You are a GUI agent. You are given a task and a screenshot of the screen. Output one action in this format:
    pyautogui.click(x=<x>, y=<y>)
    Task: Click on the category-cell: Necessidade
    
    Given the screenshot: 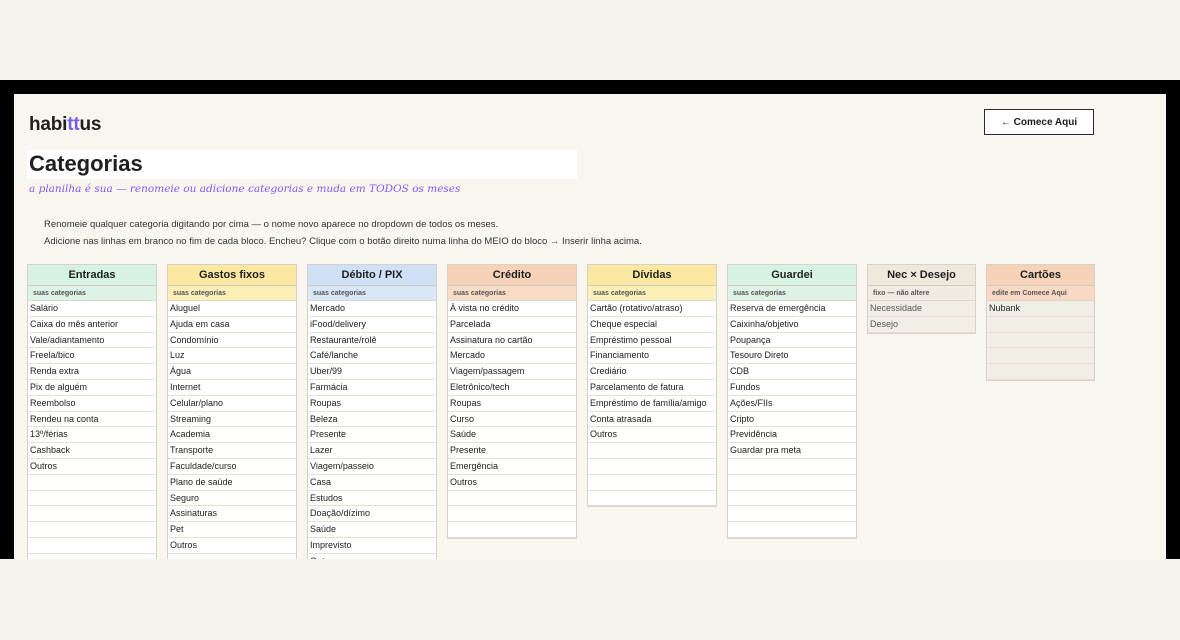 What is the action you would take?
    pyautogui.click(x=921, y=309)
    